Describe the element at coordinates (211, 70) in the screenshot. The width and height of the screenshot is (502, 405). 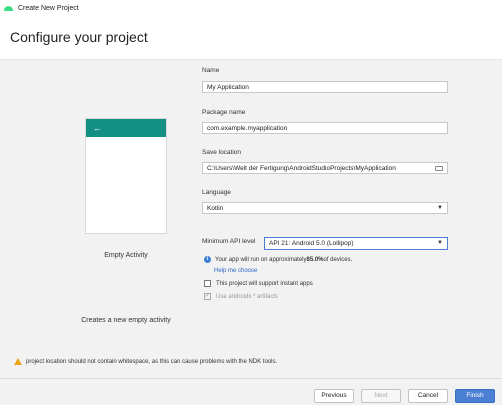
I see `name-label: Name` at that location.